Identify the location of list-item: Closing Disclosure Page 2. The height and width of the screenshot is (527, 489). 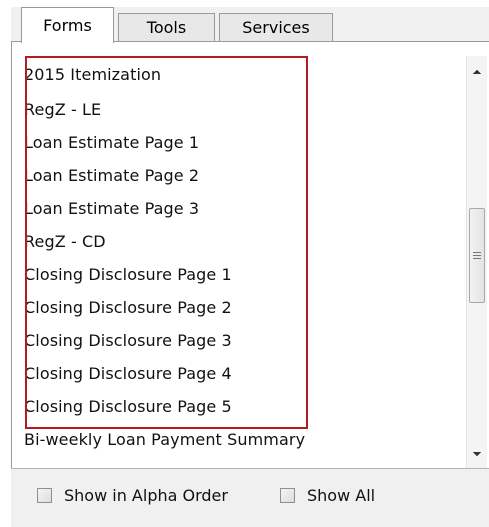
(164, 307).